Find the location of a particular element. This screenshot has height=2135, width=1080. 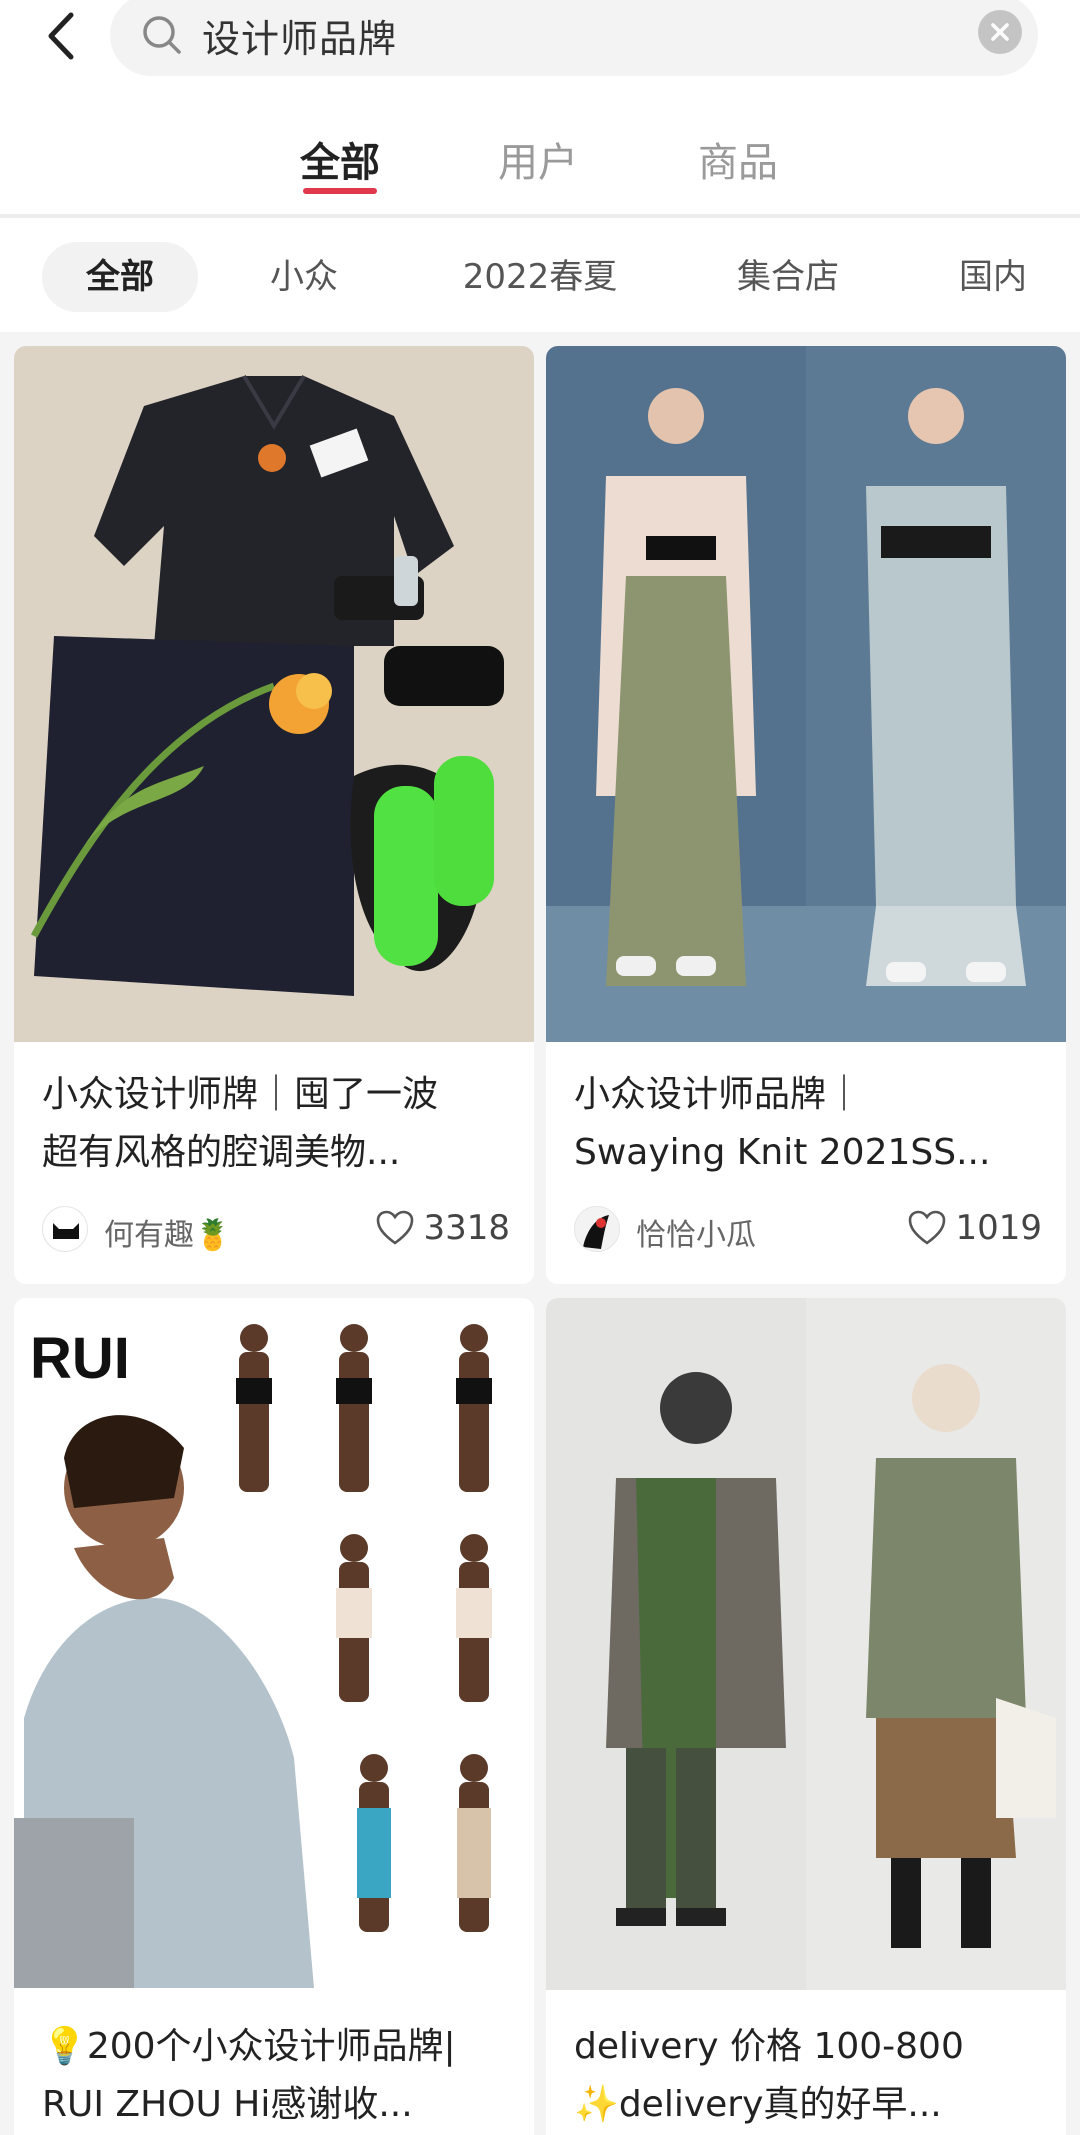

chevron-left-icon is located at coordinates (61, 36).